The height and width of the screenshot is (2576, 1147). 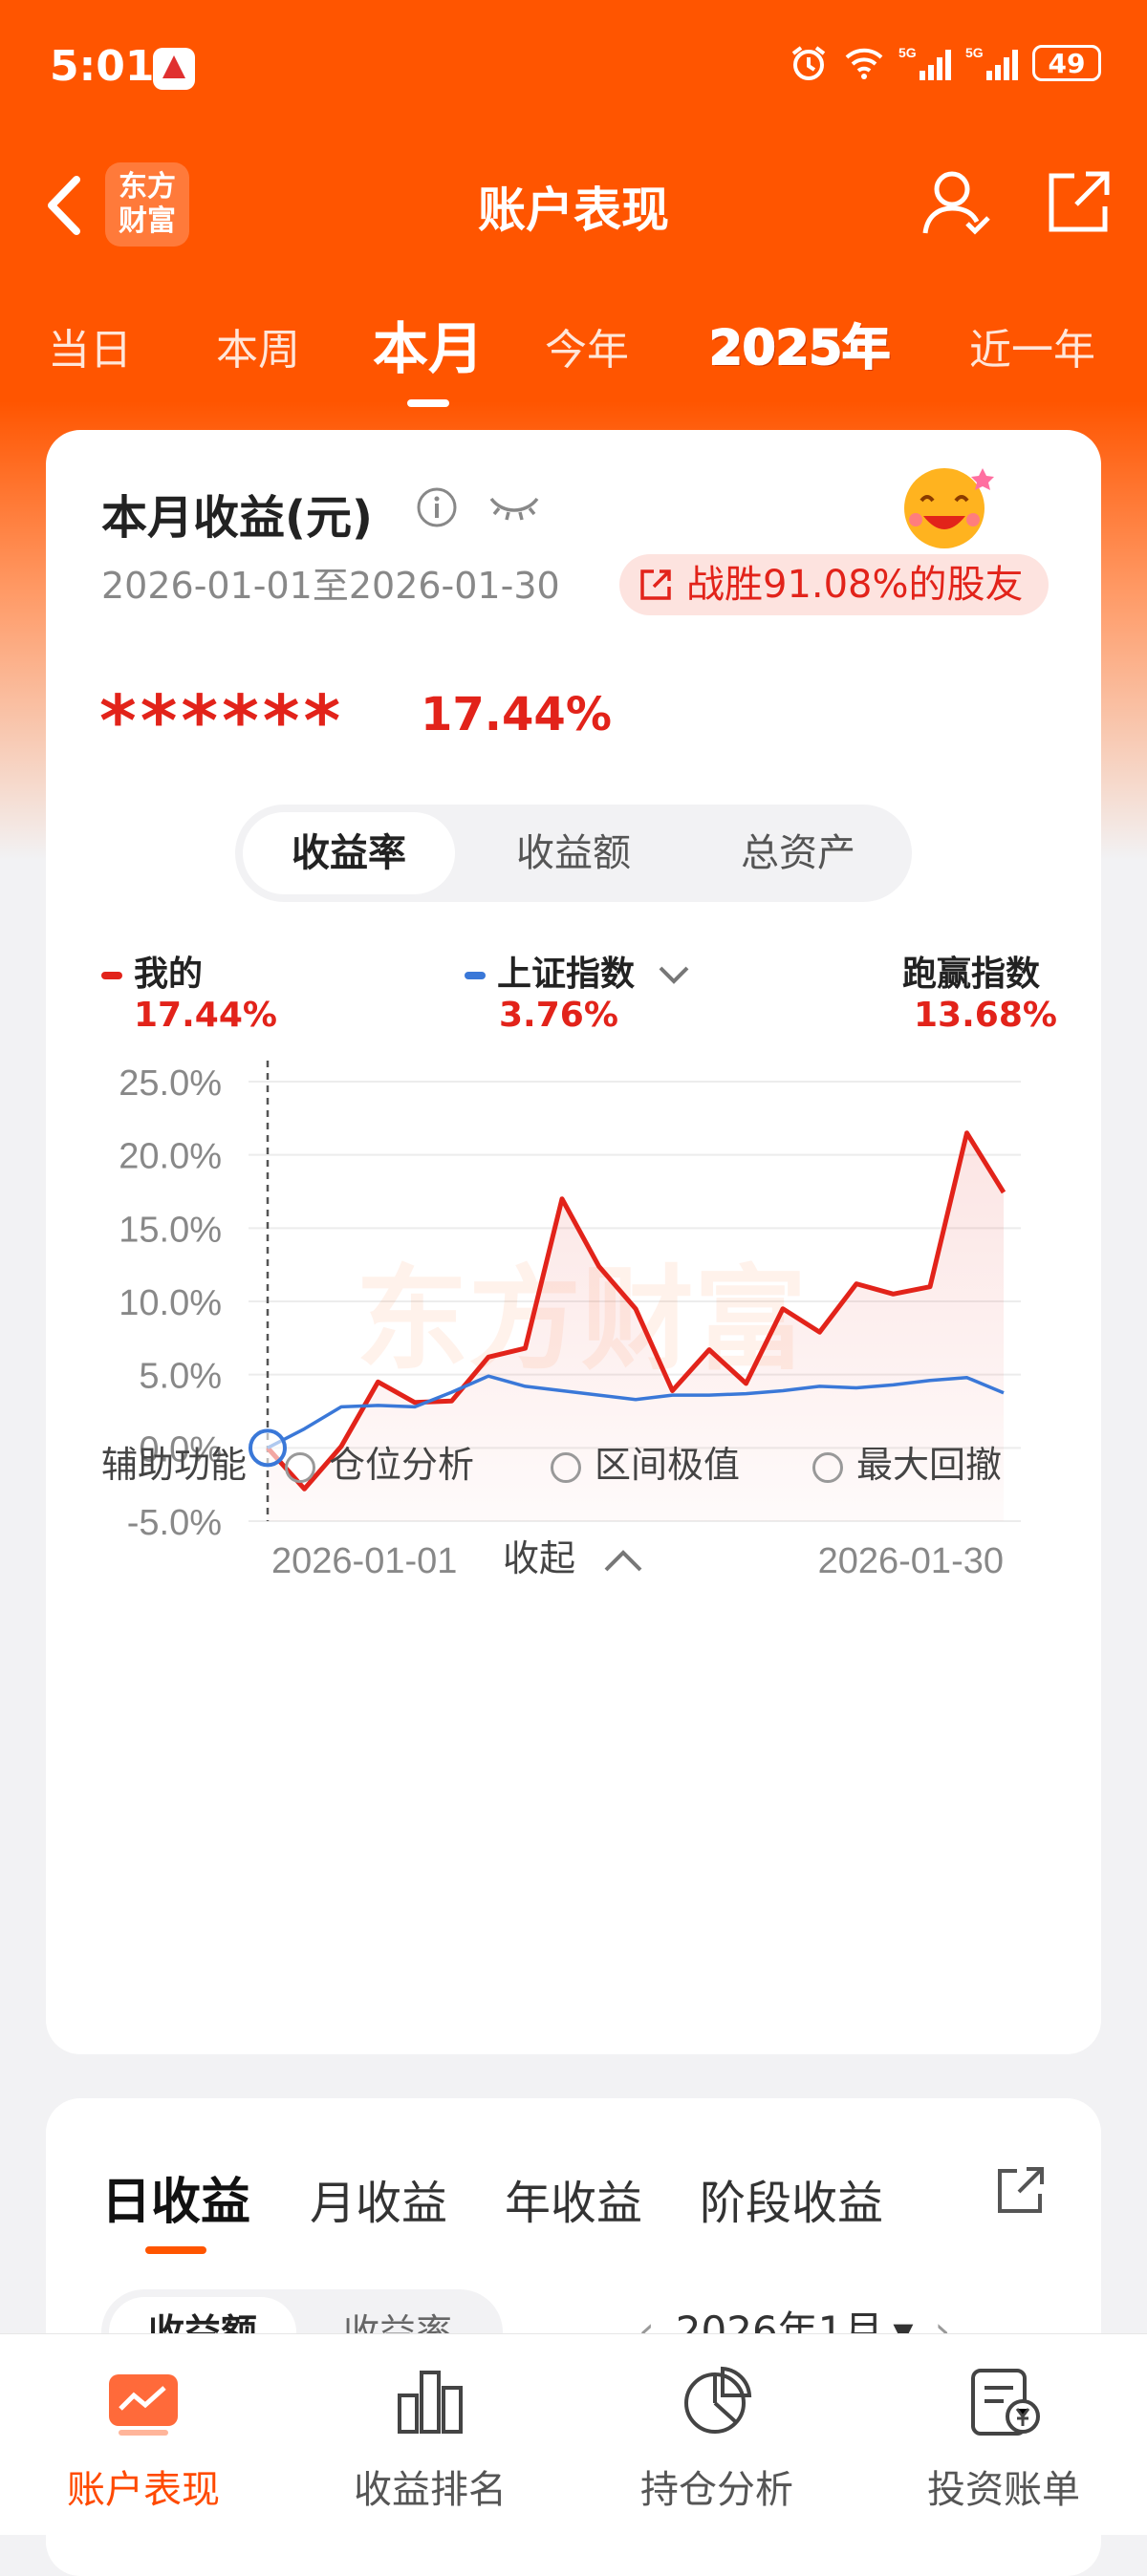 I want to click on chevron-down-icon, so click(x=673, y=975).